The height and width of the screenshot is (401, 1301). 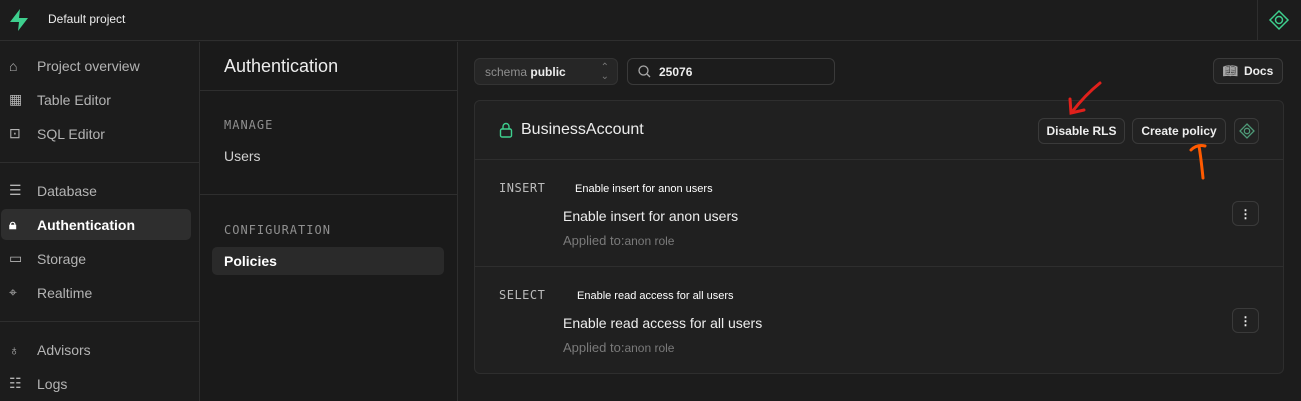 What do you see at coordinates (328, 261) in the screenshot?
I see `menu-item-policies: Policies` at bounding box center [328, 261].